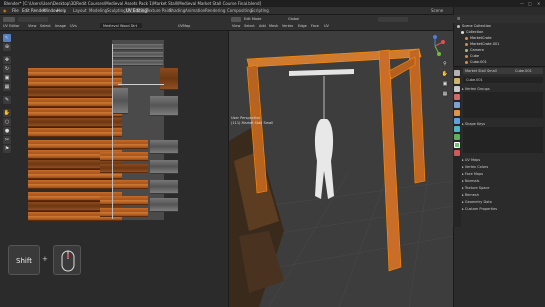 The width and height of the screenshot is (545, 307). I want to click on viewport-editor-type-icon, so click(236, 19).